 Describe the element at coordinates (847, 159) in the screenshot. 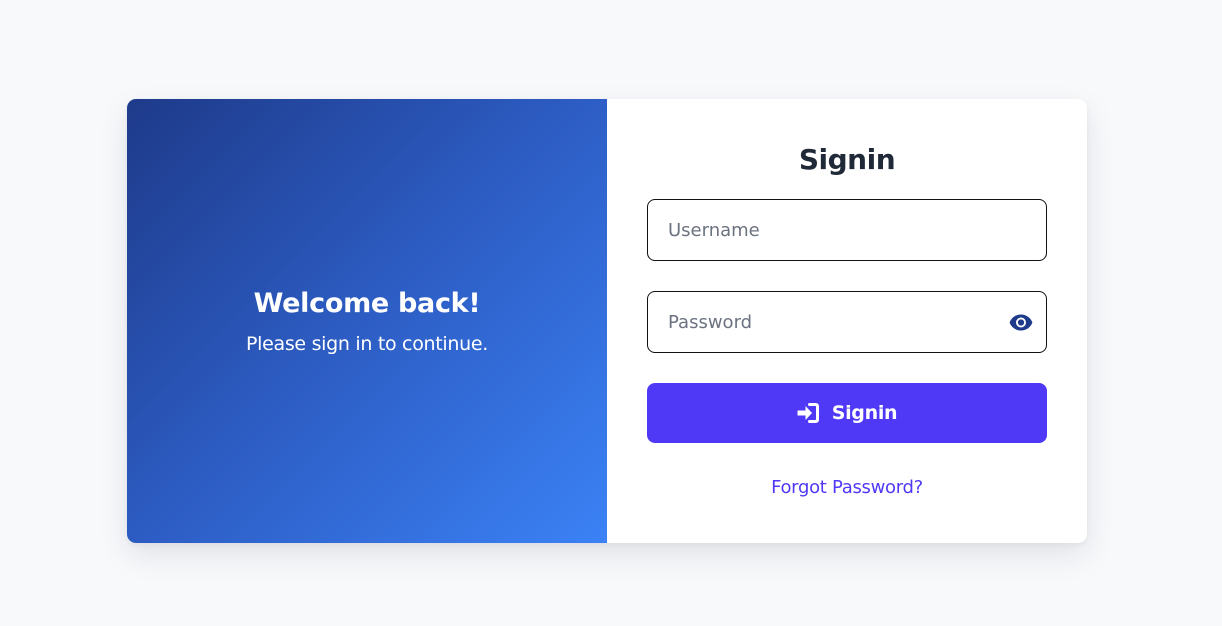

I see `form-title: Signin` at that location.